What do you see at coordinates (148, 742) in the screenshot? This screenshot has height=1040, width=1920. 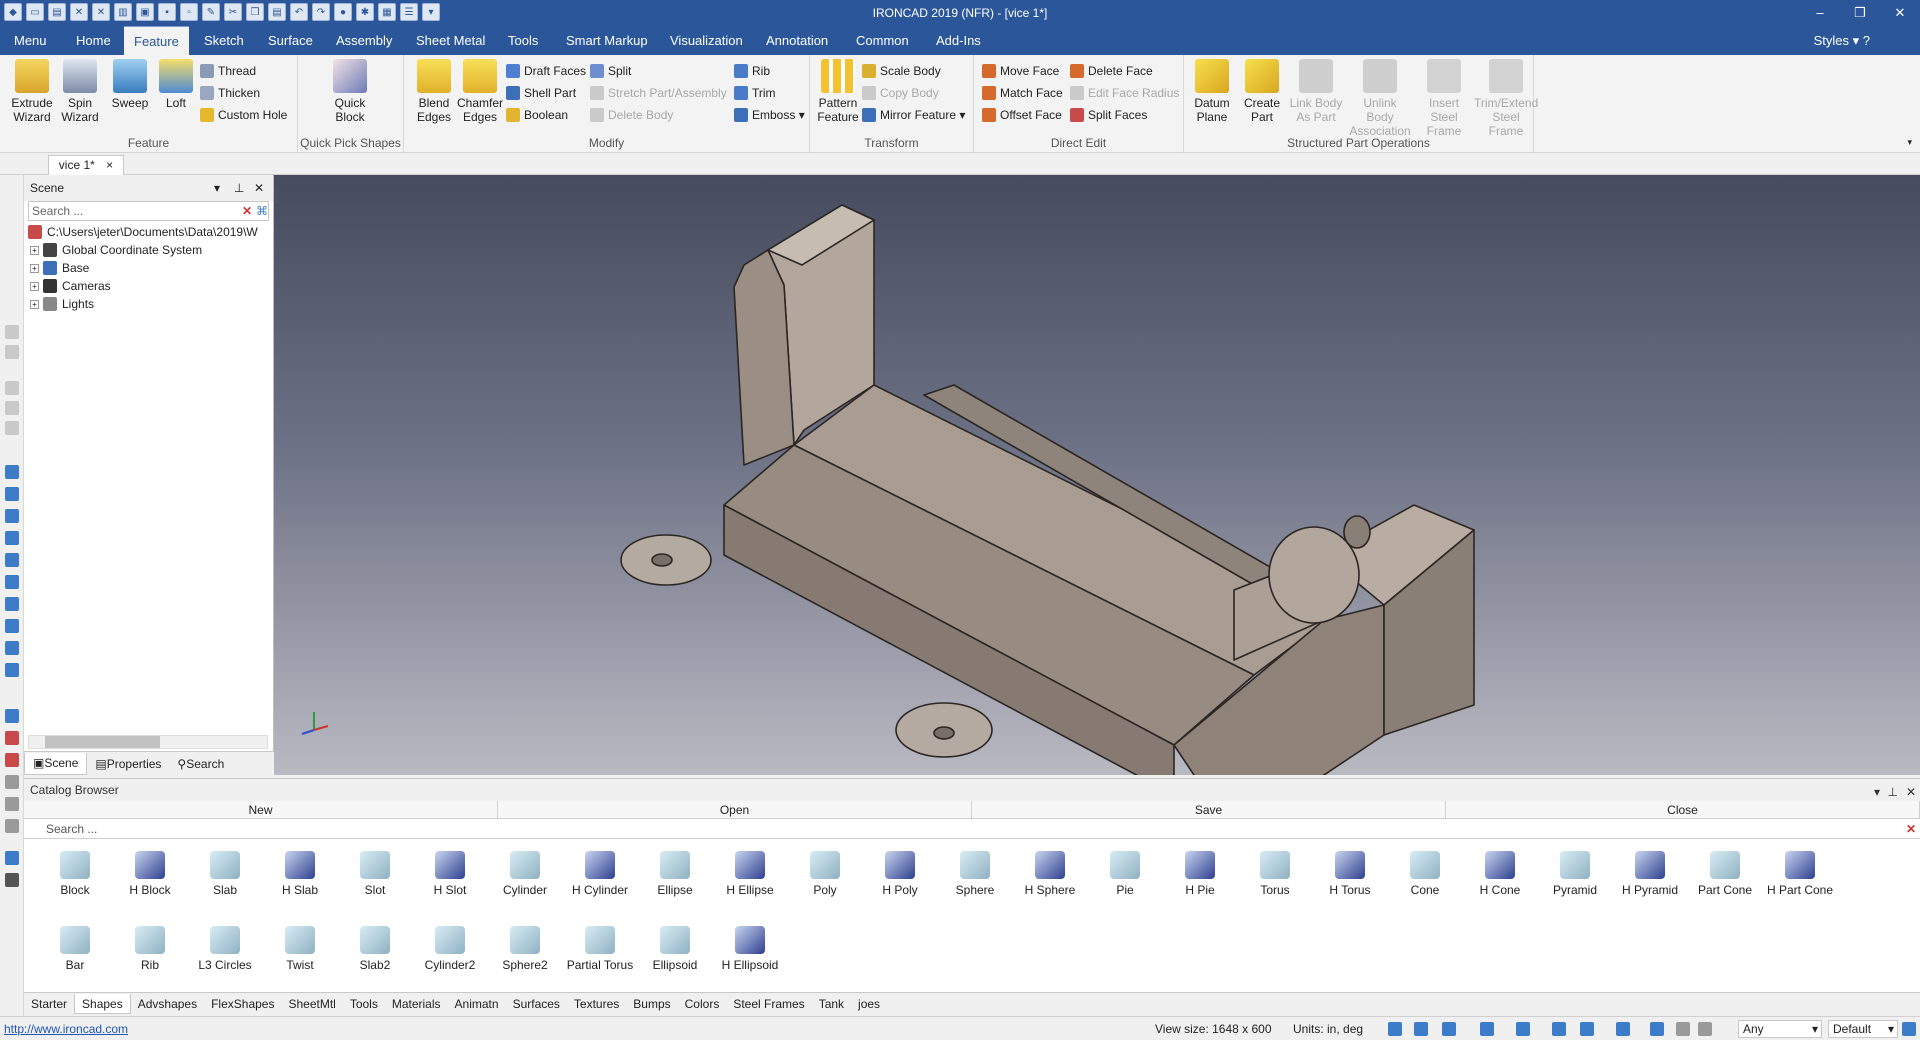 I see `scene-horizontal-scrollbar` at bounding box center [148, 742].